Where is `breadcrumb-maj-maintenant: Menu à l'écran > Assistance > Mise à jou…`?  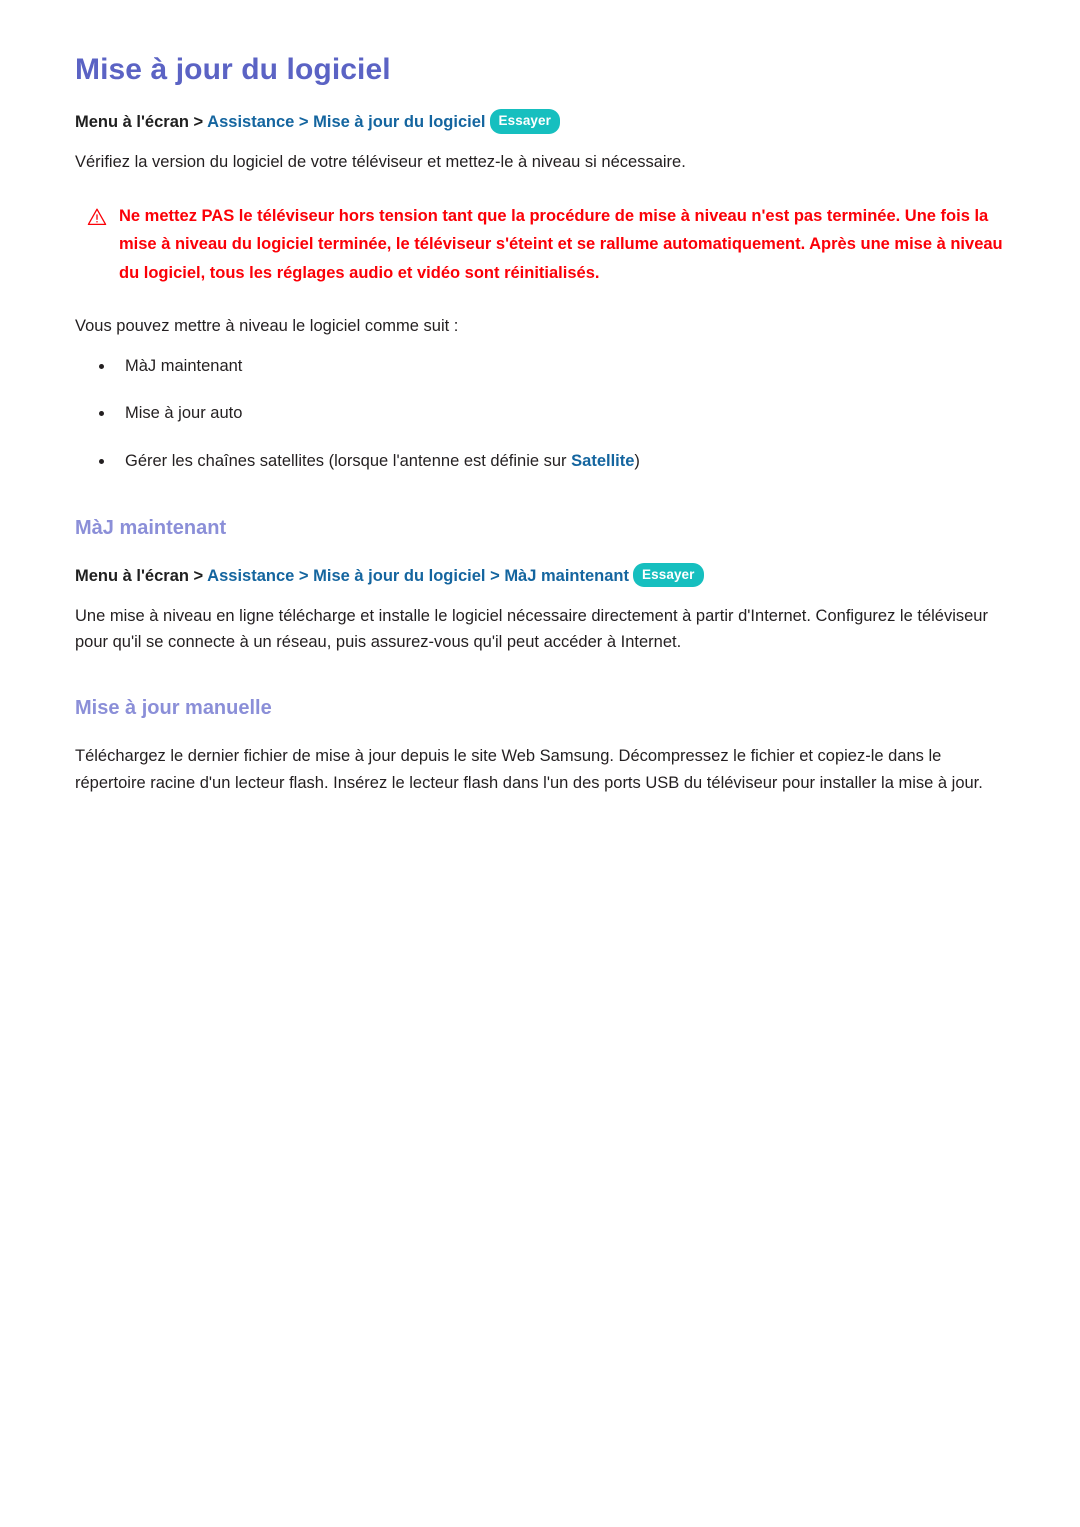 breadcrumb-maj-maintenant: Menu à l'écran > Assistance > Mise à jou… is located at coordinates (542, 575).